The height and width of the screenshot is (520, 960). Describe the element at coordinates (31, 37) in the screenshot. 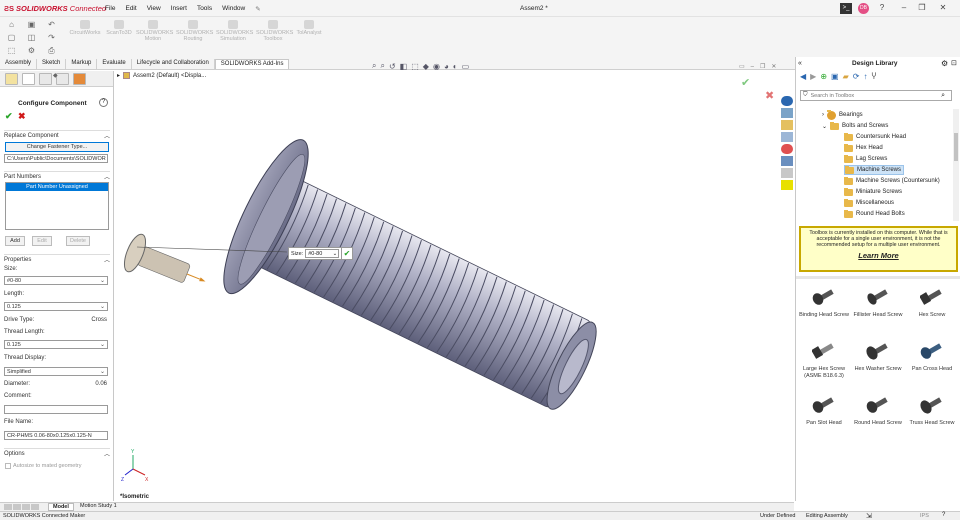

I see `open-icon: ◫` at that location.